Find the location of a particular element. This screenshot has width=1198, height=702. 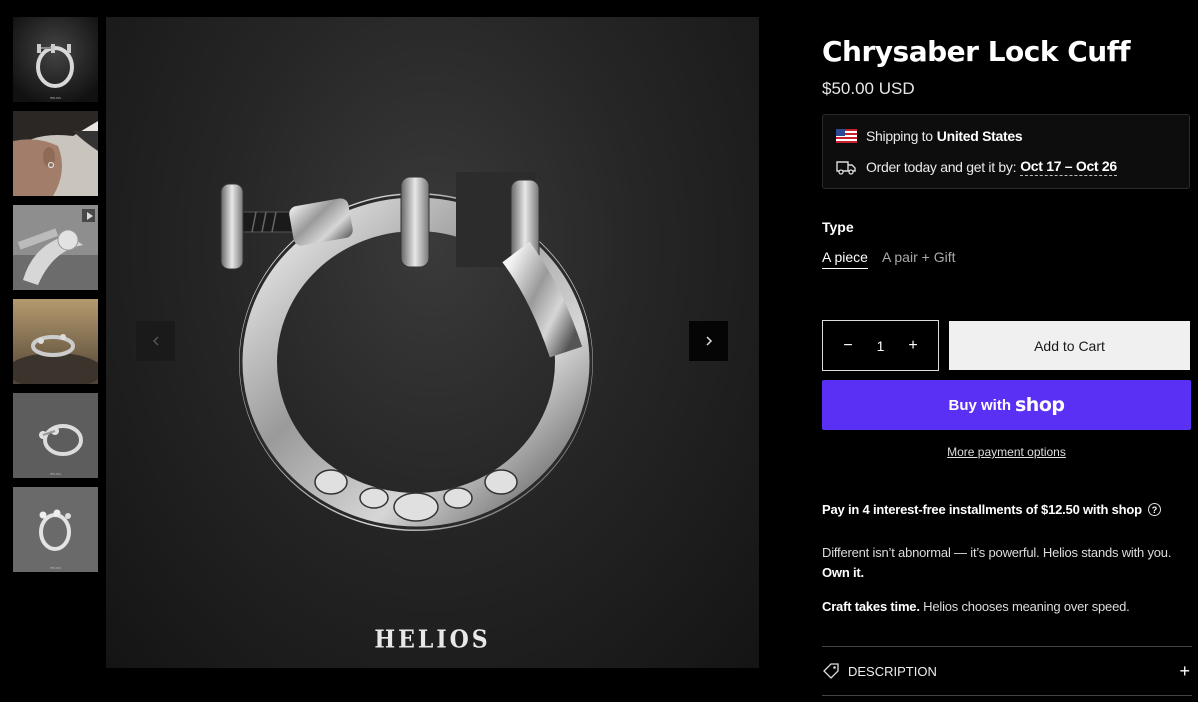

delivery-window: Oct 17 – Oct 26 is located at coordinates (1068, 167).